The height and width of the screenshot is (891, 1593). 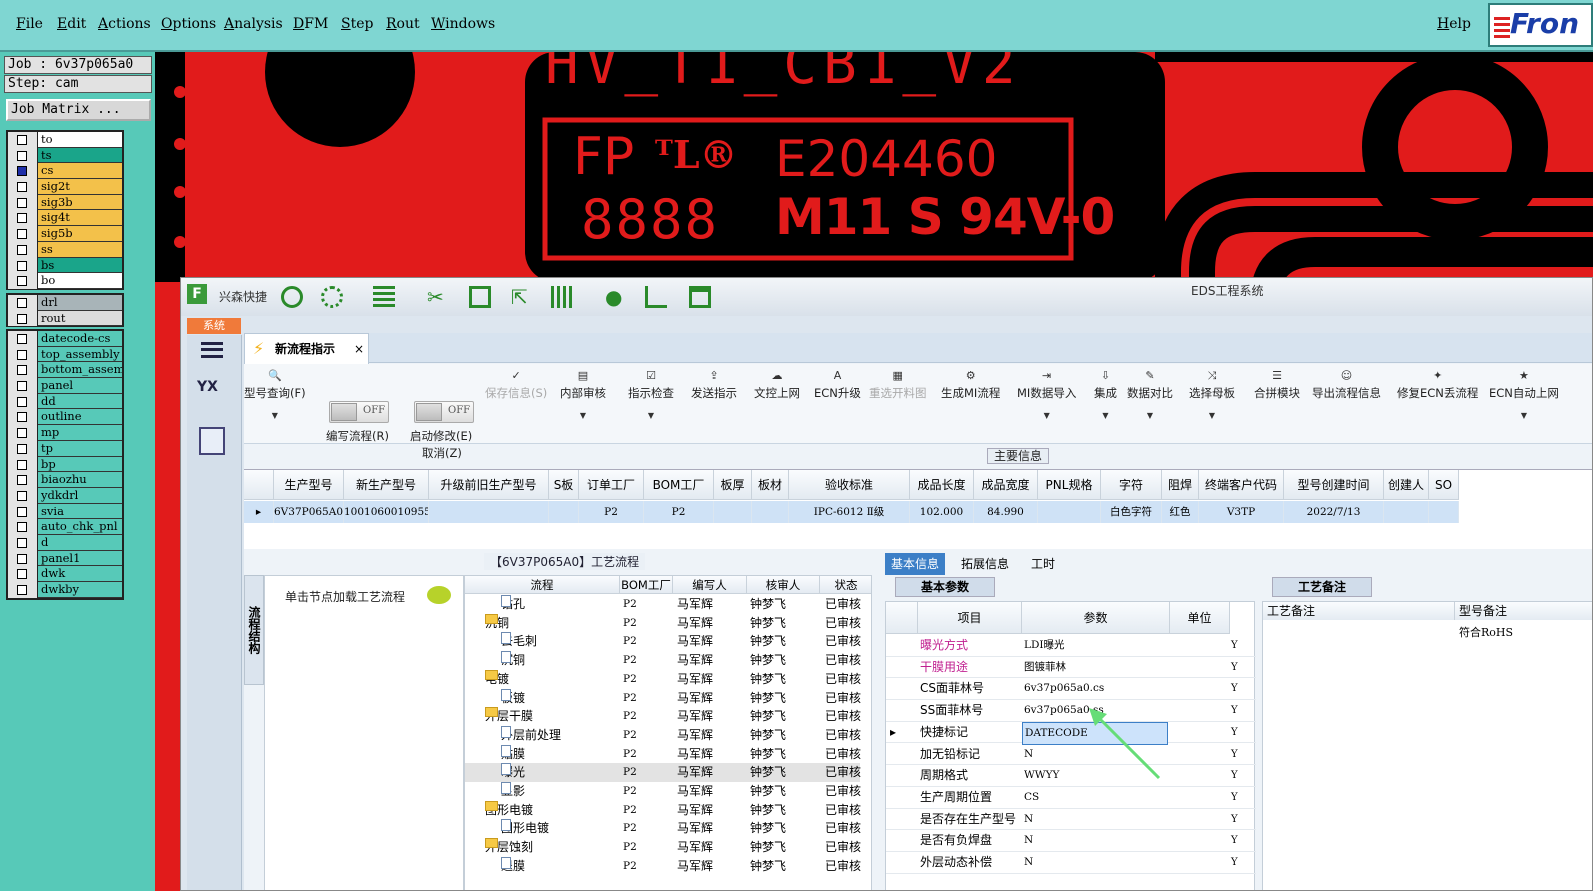 What do you see at coordinates (386, 512) in the screenshot?
I see `grid-cell: 10010600109556` at bounding box center [386, 512].